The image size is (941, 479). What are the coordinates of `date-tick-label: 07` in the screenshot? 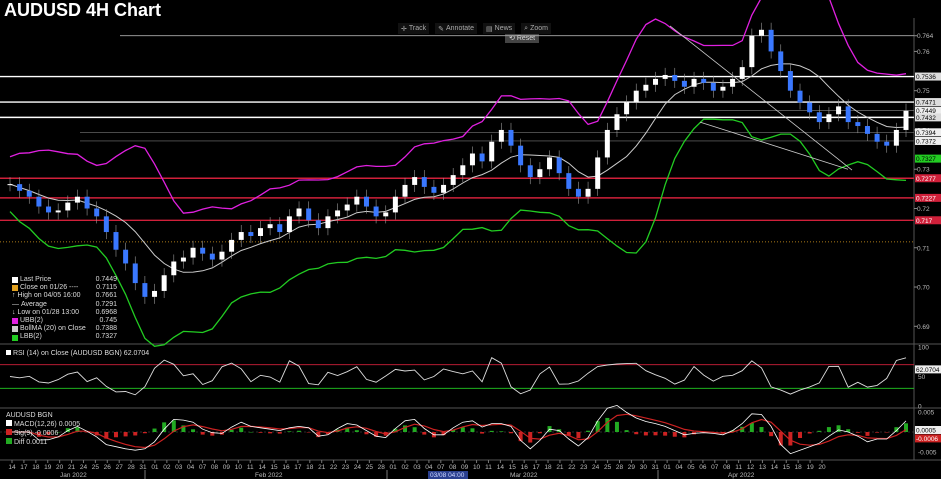 It's located at (203, 467).